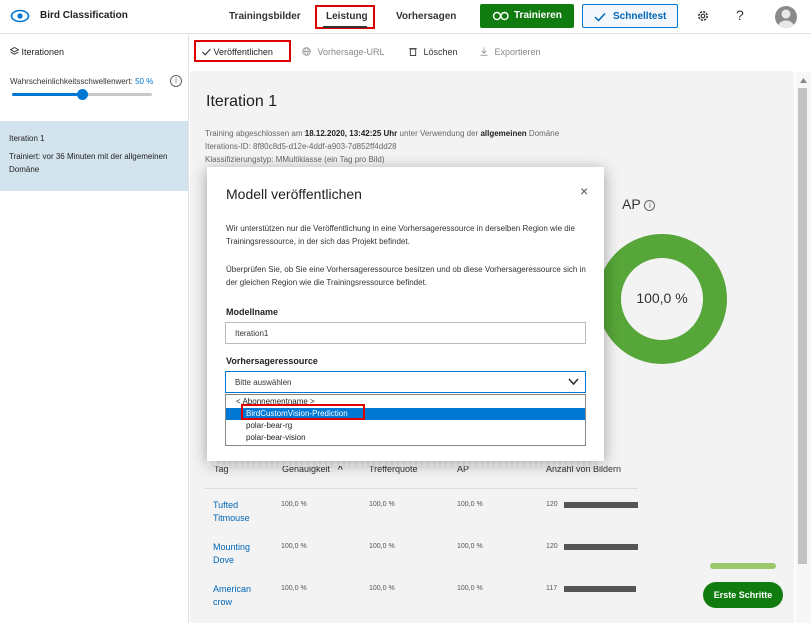 This screenshot has width=811, height=623. What do you see at coordinates (238, 596) in the screenshot?
I see `tag-link: American crow` at bounding box center [238, 596].